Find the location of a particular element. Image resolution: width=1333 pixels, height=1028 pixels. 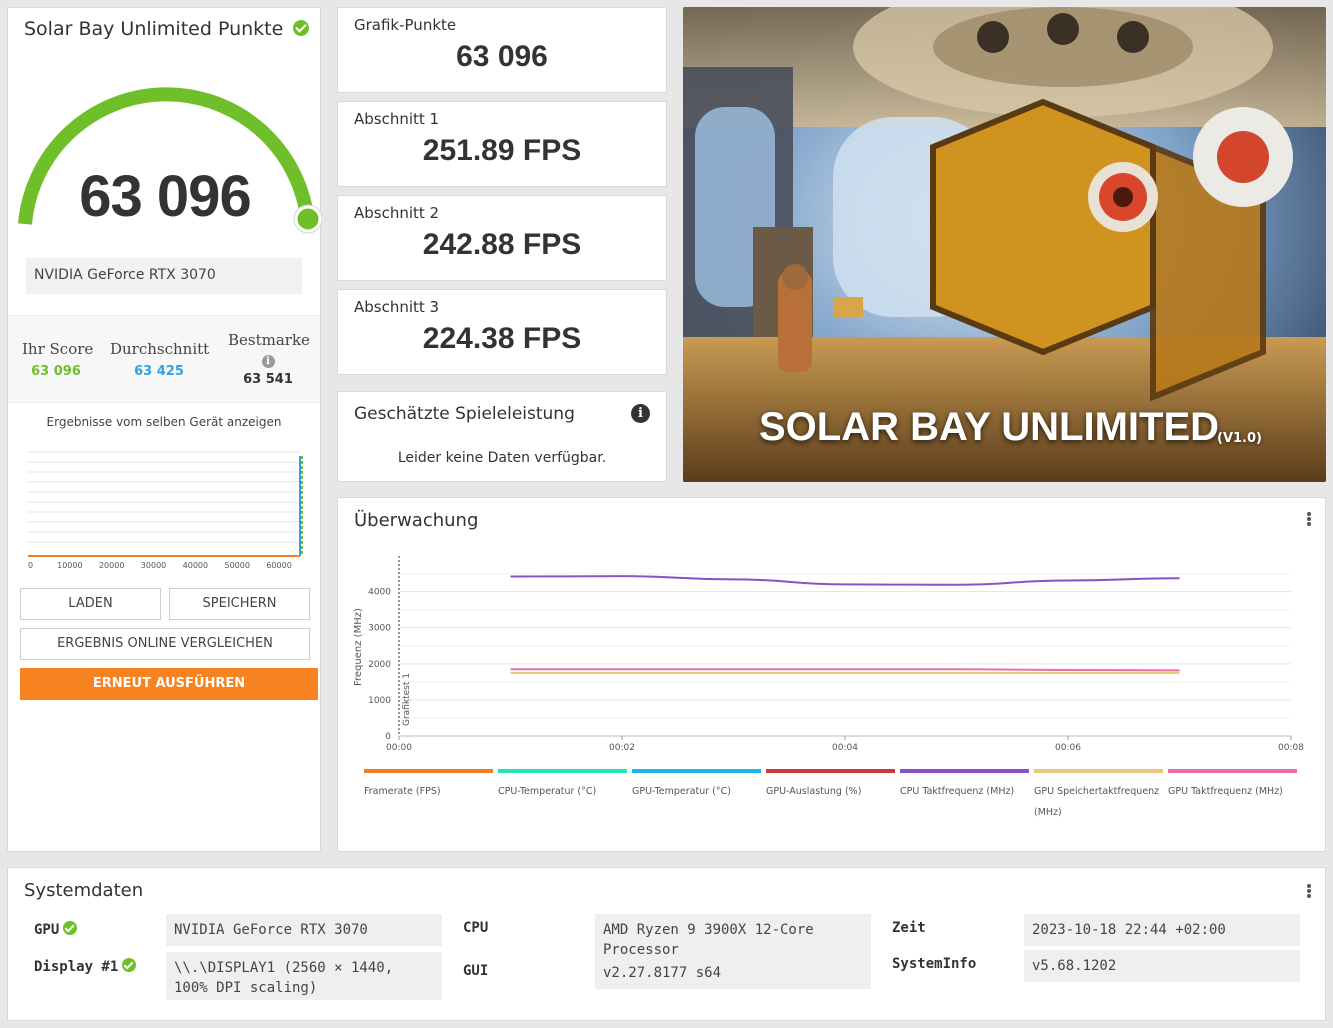

systeminfo-label: SystemInfo is located at coordinates (934, 964).